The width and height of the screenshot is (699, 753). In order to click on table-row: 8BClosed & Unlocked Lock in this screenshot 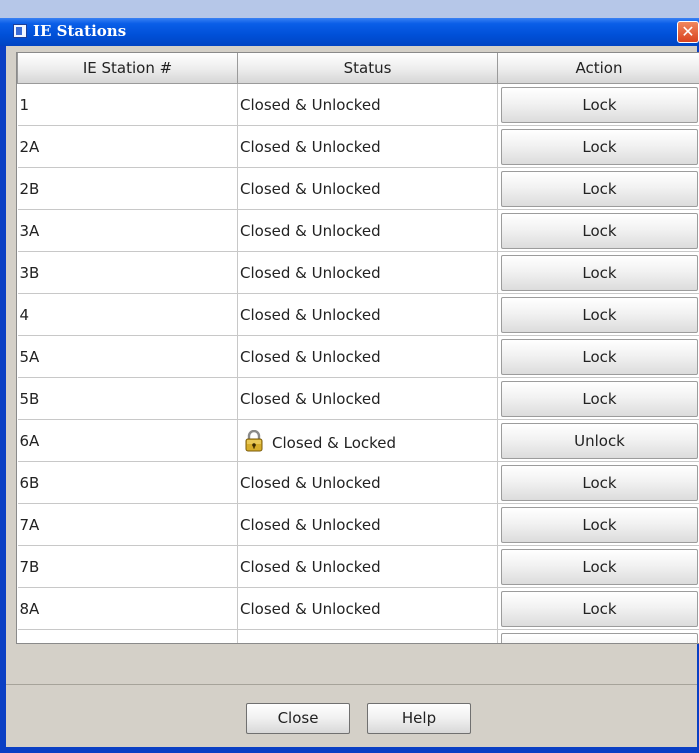, I will do `click(358, 636)`.